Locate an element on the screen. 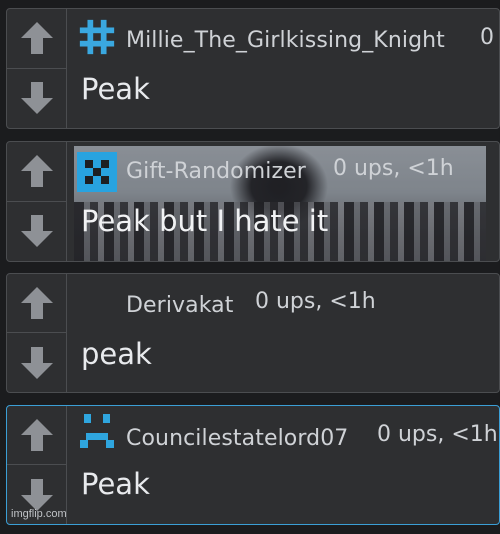 Image resolution: width=500 pixels, height=534 pixels. comment-text: peak is located at coordinates (116, 354).